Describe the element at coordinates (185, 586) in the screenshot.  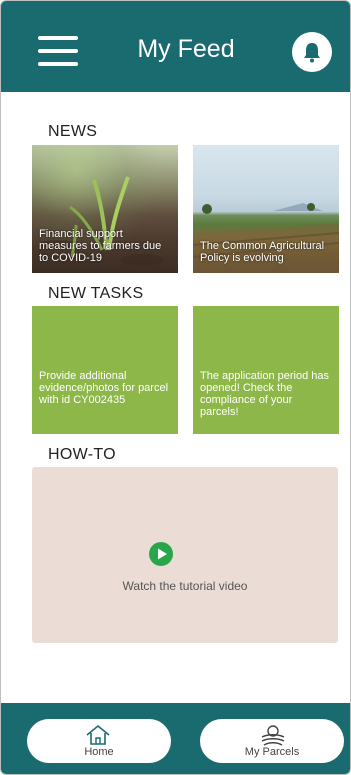
I see `tutorial-video-label: Watch the tutorial video` at that location.